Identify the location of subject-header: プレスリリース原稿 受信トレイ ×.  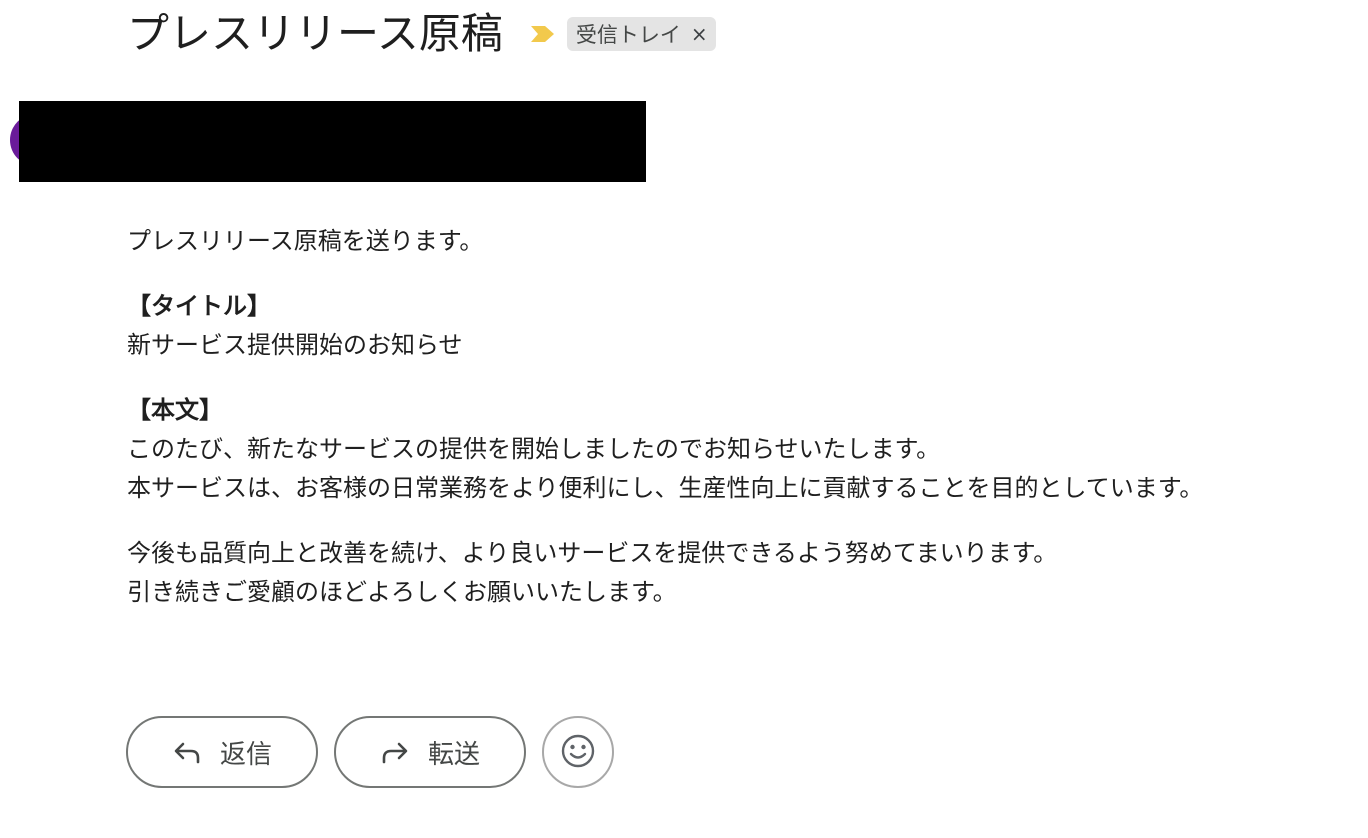
(421, 34).